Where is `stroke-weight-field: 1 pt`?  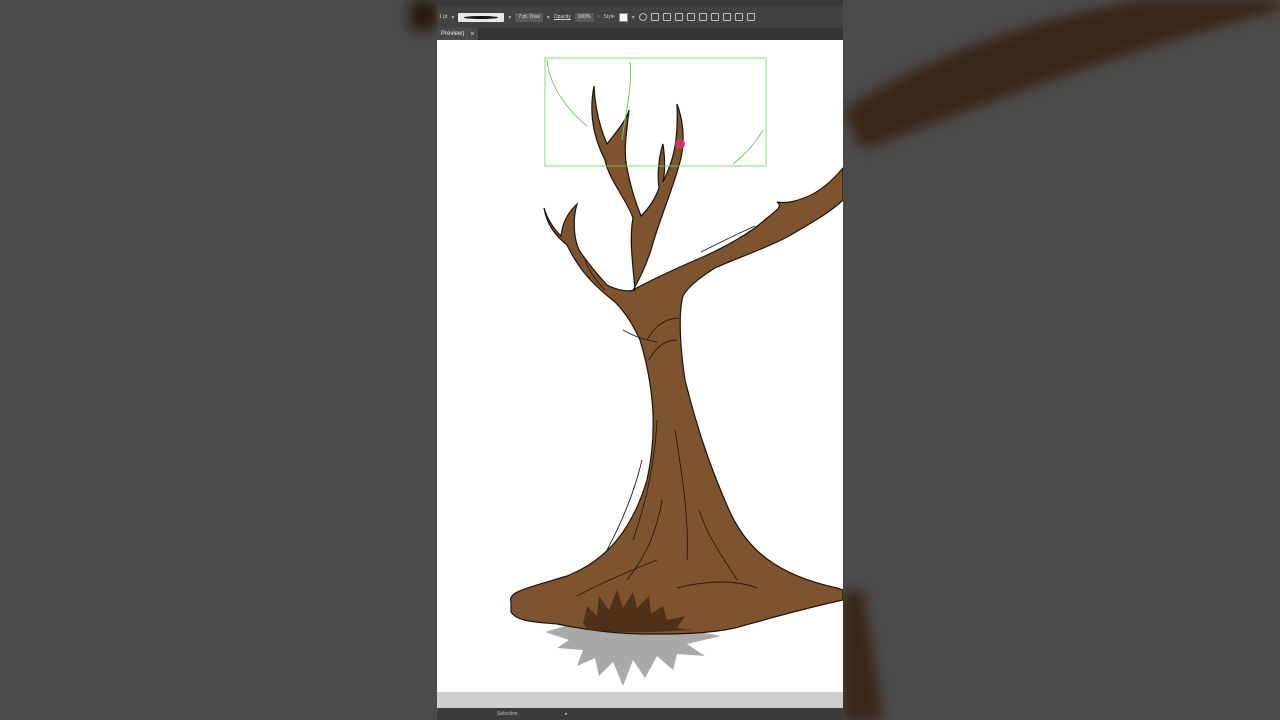 stroke-weight-field: 1 pt is located at coordinates (443, 17).